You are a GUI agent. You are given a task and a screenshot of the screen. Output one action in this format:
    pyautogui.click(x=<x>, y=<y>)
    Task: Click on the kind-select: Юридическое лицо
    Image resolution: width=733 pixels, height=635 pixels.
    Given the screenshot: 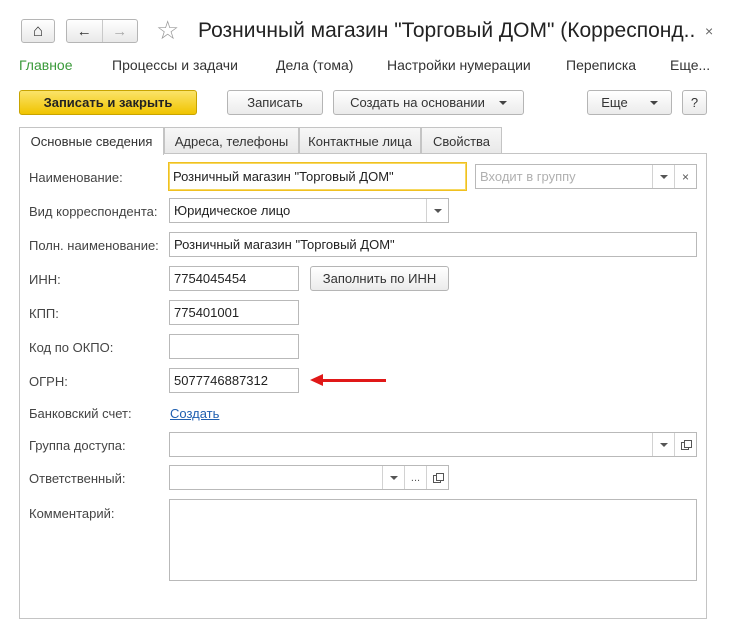 What is the action you would take?
    pyautogui.click(x=309, y=210)
    